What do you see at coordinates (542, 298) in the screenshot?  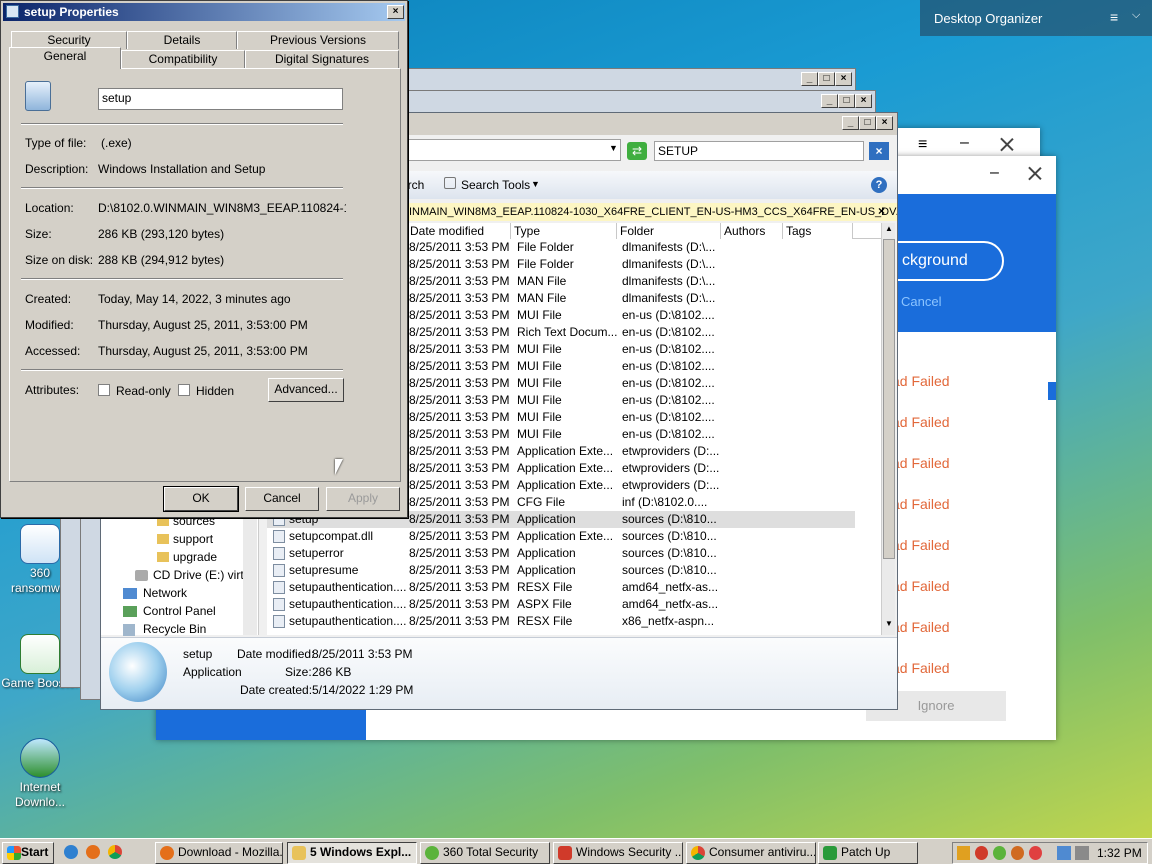 I see `file-type: MAN File` at bounding box center [542, 298].